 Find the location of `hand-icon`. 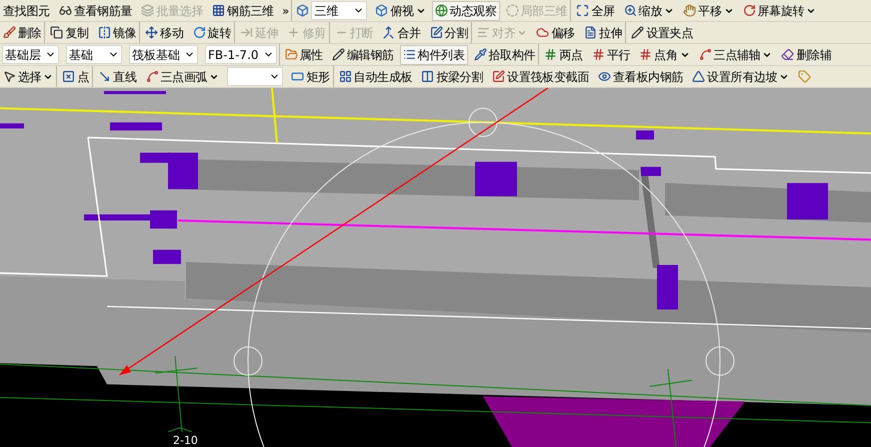

hand-icon is located at coordinates (689, 10).